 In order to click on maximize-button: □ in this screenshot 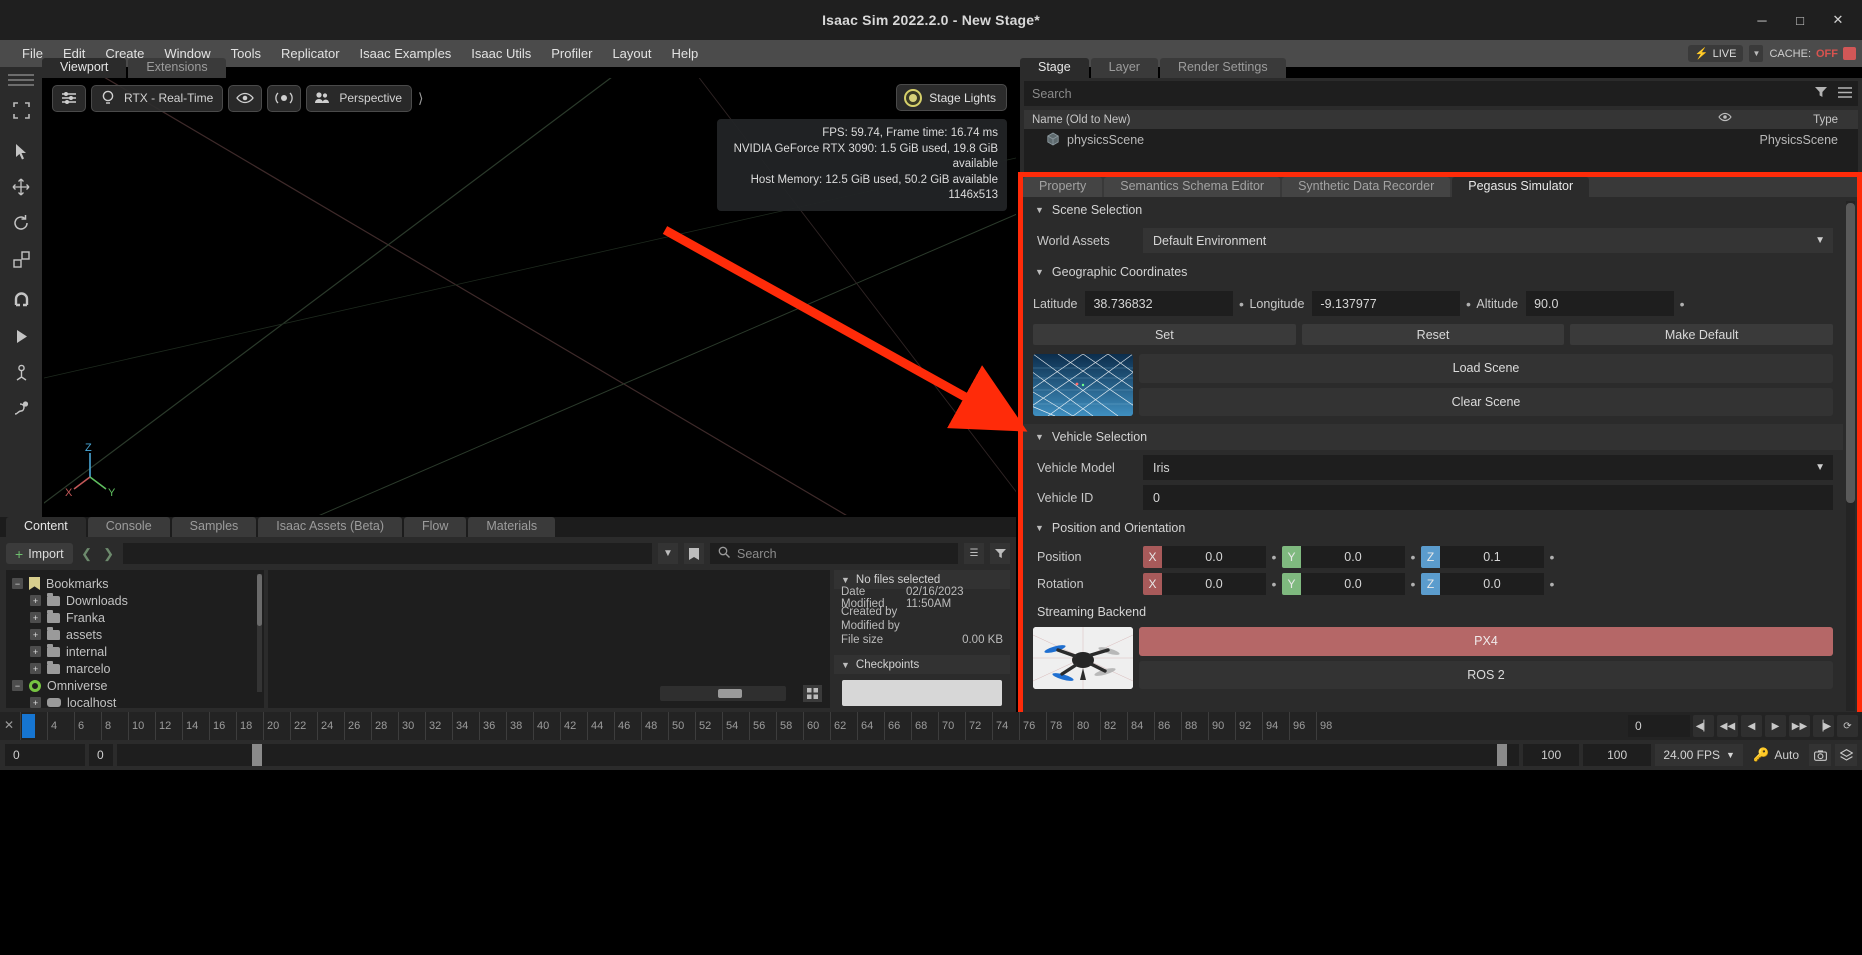, I will do `click(1800, 20)`.